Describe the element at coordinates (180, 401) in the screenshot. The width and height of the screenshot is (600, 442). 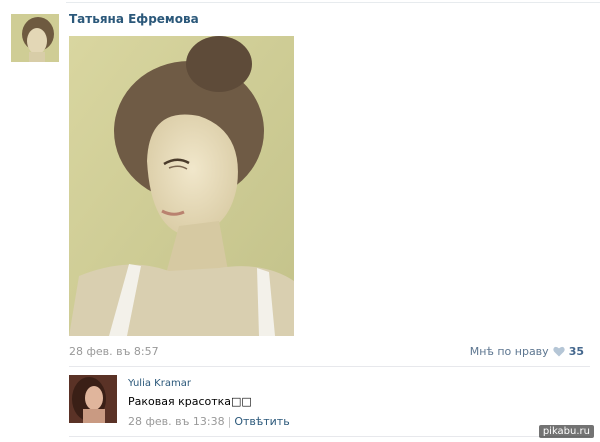
I see `comment-text-body: Раковая красотка` at that location.